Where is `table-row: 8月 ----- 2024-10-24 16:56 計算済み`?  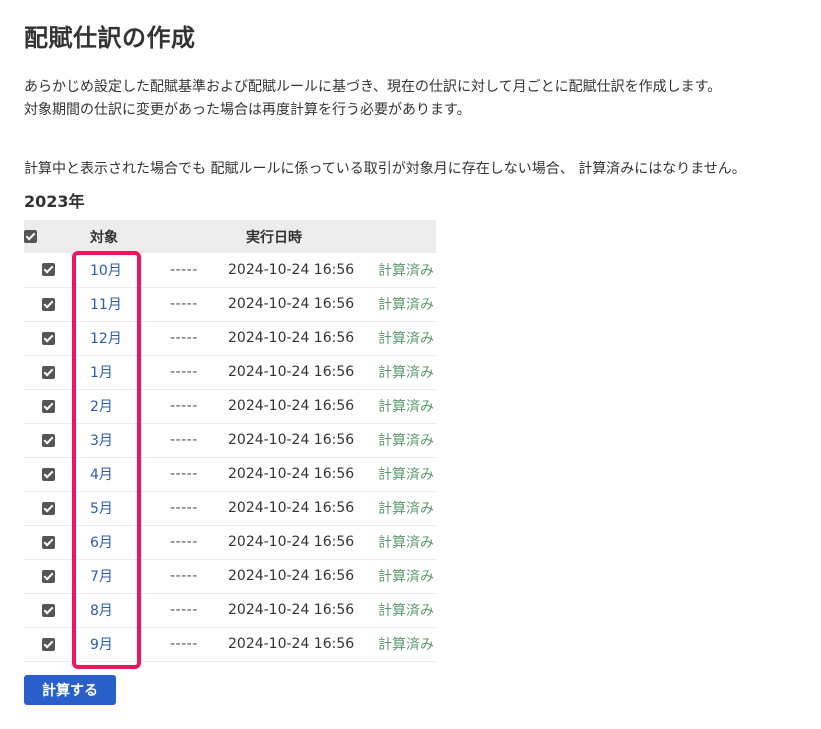
table-row: 8月 ----- 2024-10-24 16:56 計算済み is located at coordinates (230, 610).